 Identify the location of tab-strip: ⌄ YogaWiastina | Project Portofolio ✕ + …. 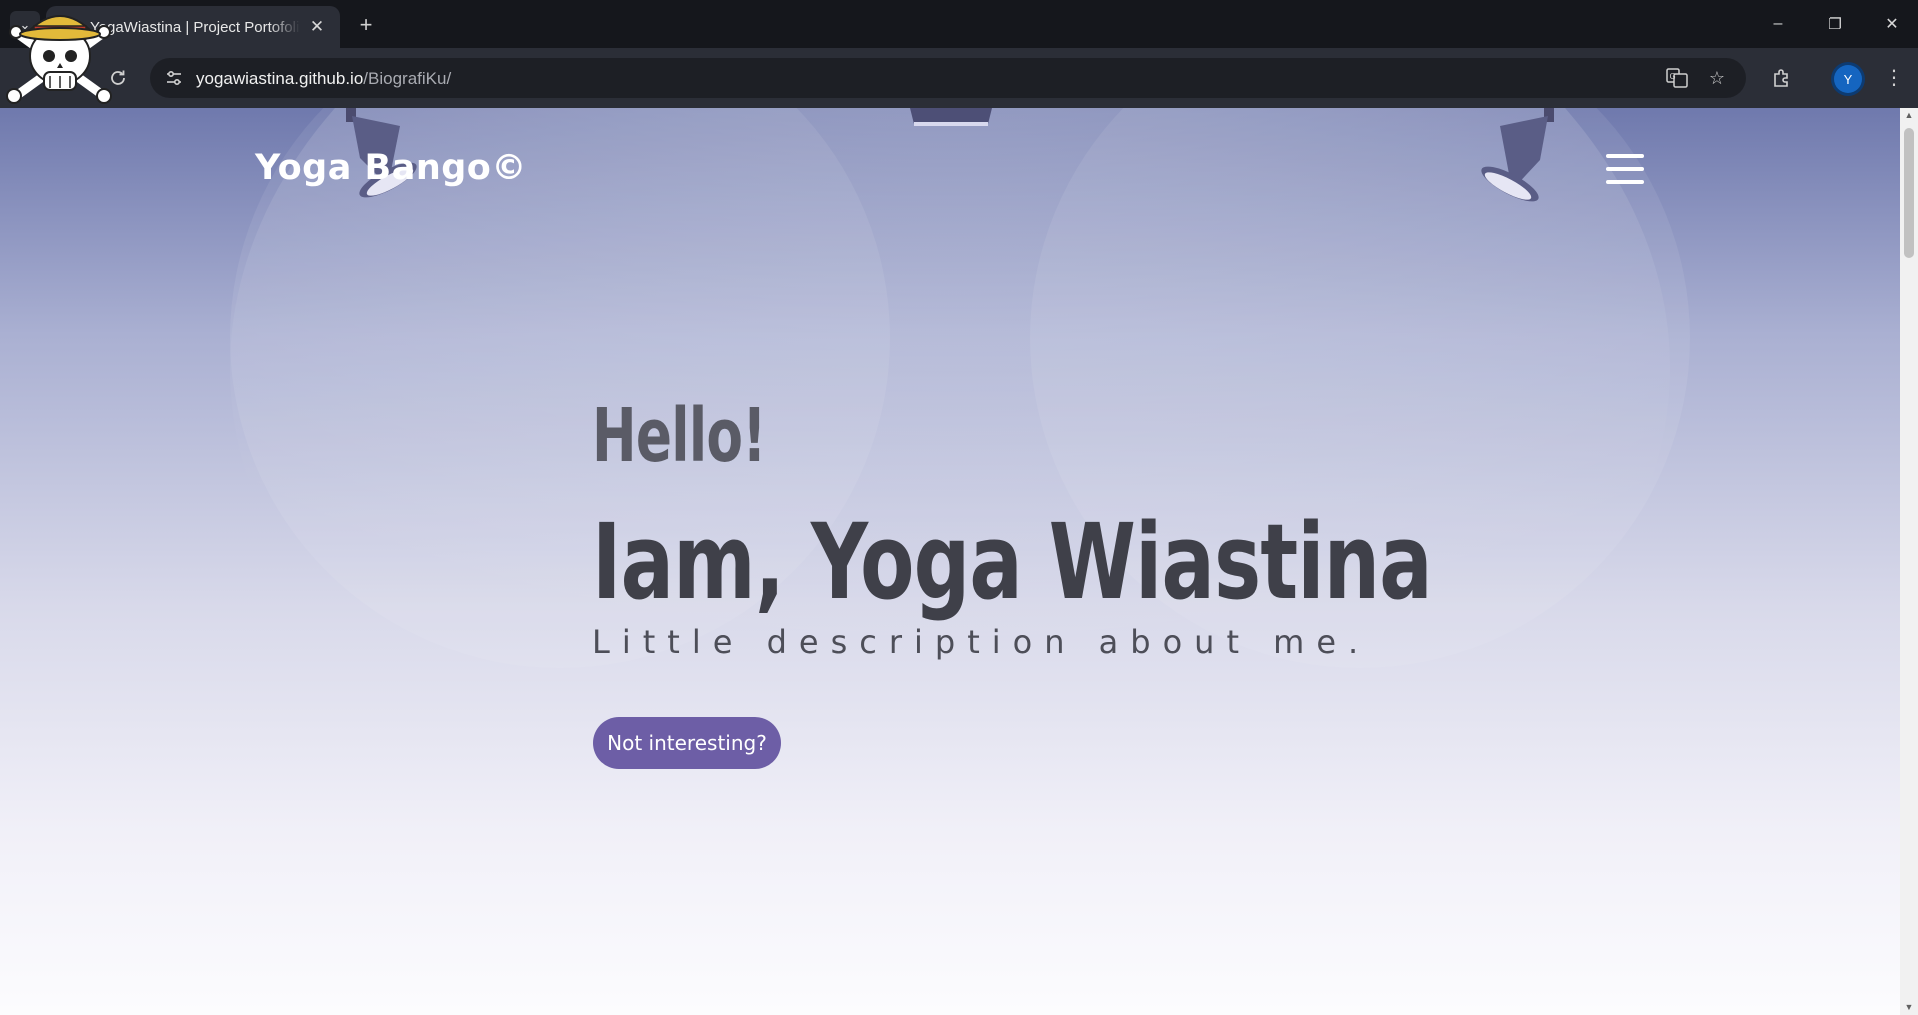
(959, 24).